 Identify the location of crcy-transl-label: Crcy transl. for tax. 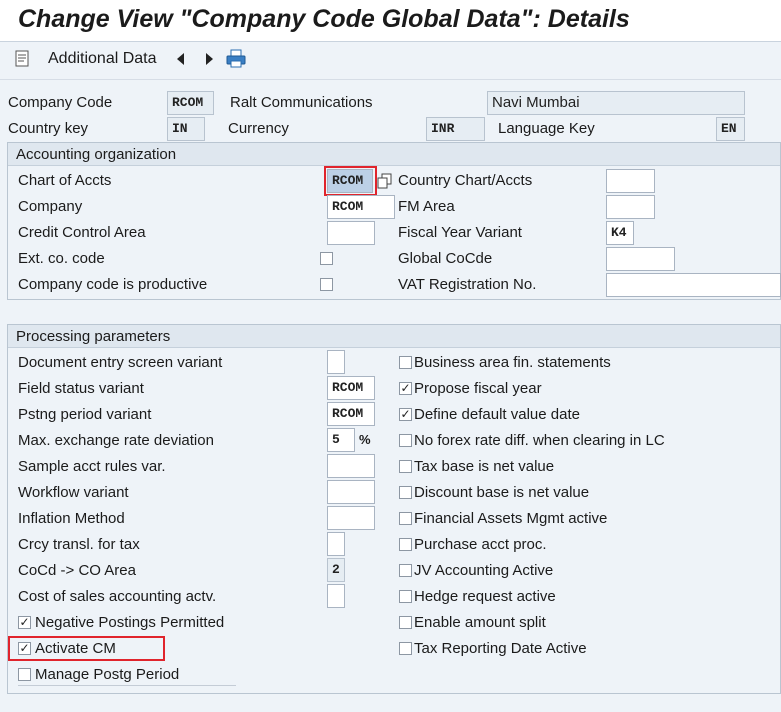
(79, 544).